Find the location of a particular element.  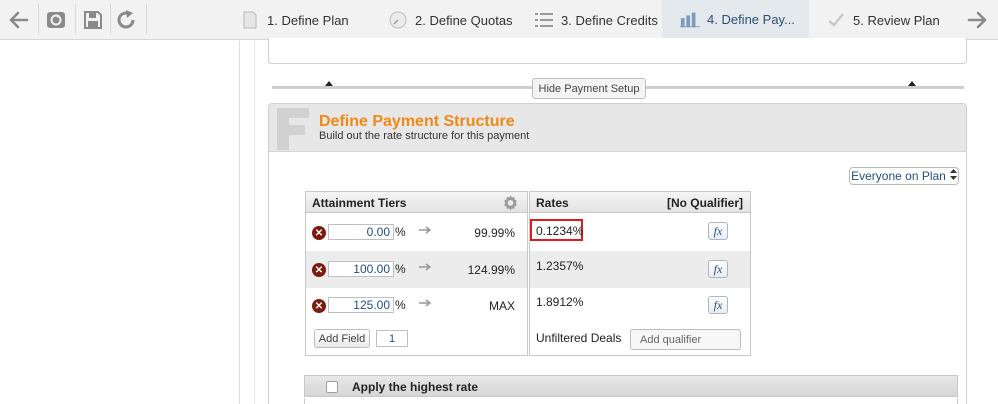

rate-value-input-selected: 0.1234% is located at coordinates (556, 230).